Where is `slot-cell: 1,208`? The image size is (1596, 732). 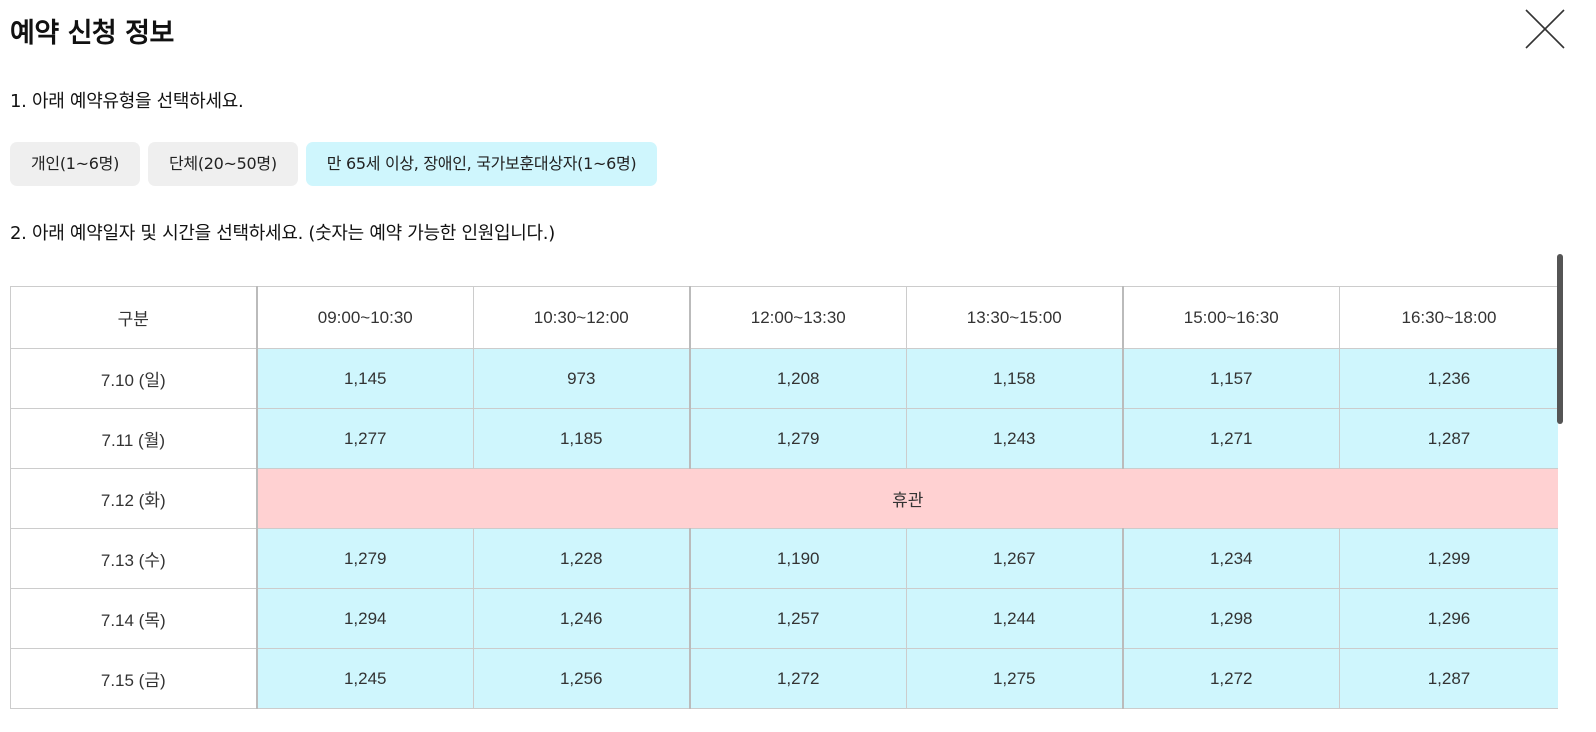 slot-cell: 1,208 is located at coordinates (797, 378).